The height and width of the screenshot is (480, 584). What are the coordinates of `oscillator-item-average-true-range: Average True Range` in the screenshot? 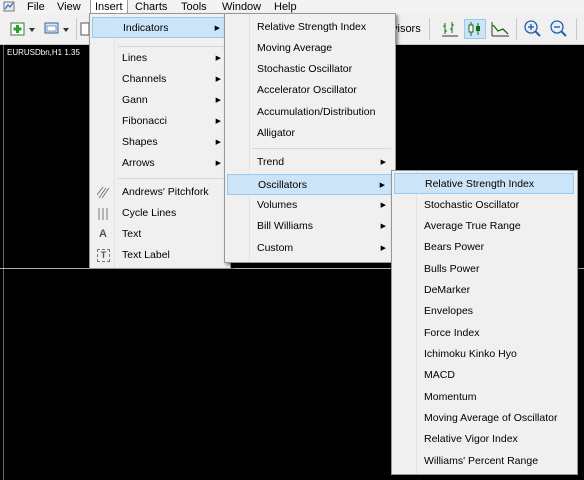 It's located at (484, 226).